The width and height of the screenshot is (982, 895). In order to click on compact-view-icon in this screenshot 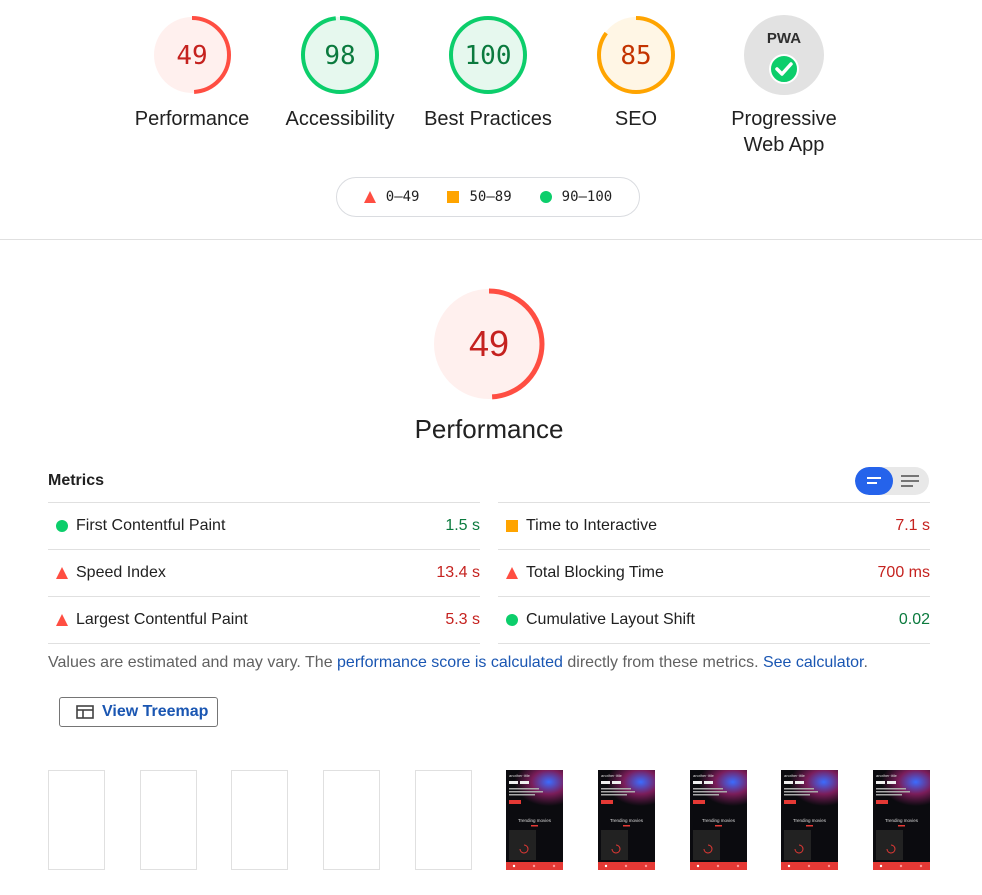, I will do `click(874, 480)`.